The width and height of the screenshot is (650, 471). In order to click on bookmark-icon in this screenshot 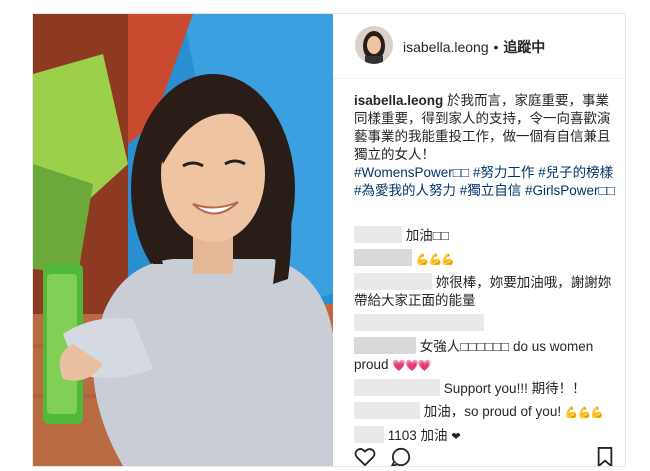, I will do `click(605, 456)`.